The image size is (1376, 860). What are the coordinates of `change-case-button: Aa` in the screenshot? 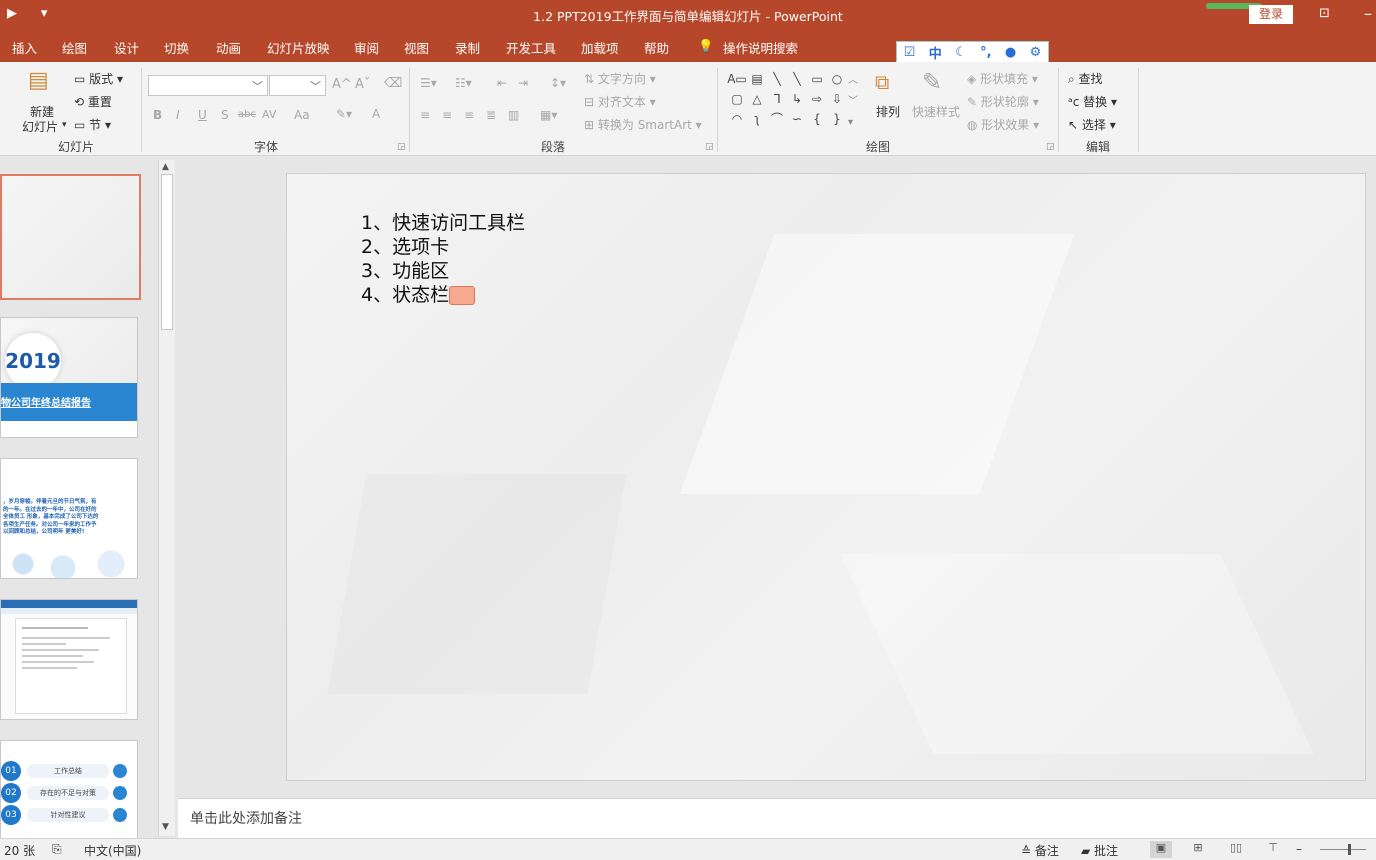 It's located at (302, 115).